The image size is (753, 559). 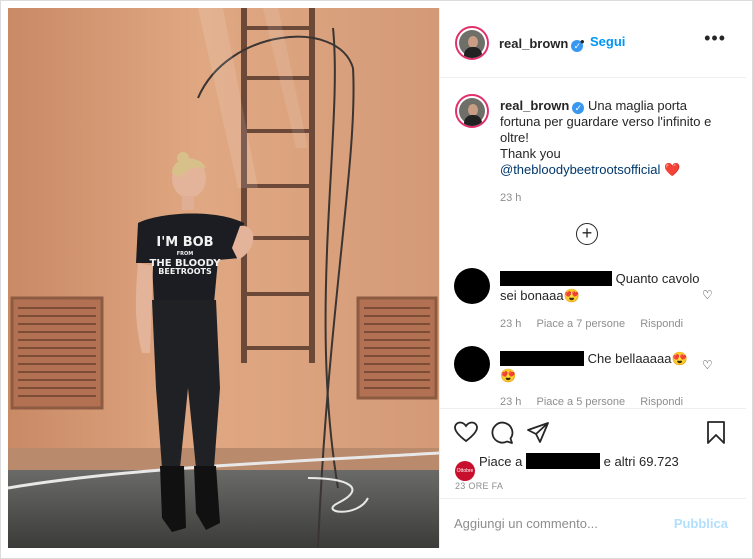 I want to click on share-icon, so click(x=538, y=433).